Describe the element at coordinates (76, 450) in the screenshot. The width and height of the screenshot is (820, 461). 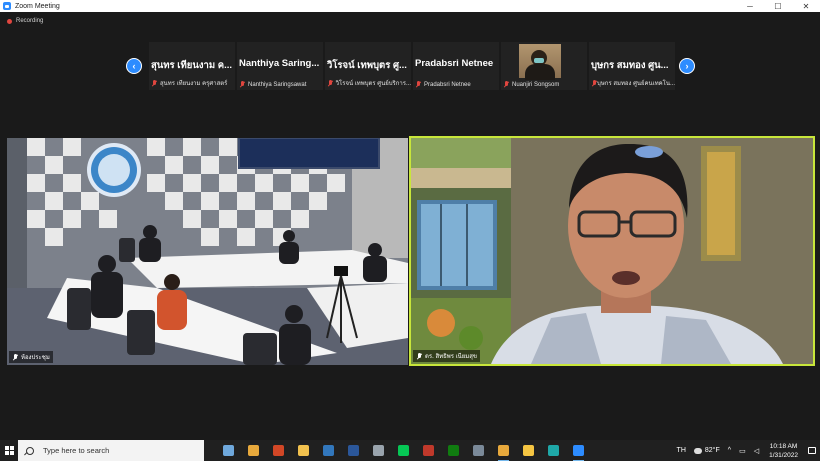
I see `search-placeholder: Type here to search` at that location.